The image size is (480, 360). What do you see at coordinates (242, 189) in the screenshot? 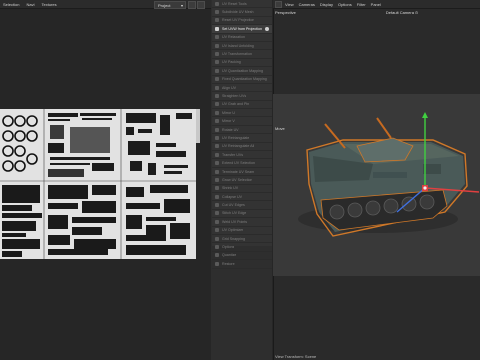
I see `tool-item: Shrink UV` at bounding box center [242, 189].